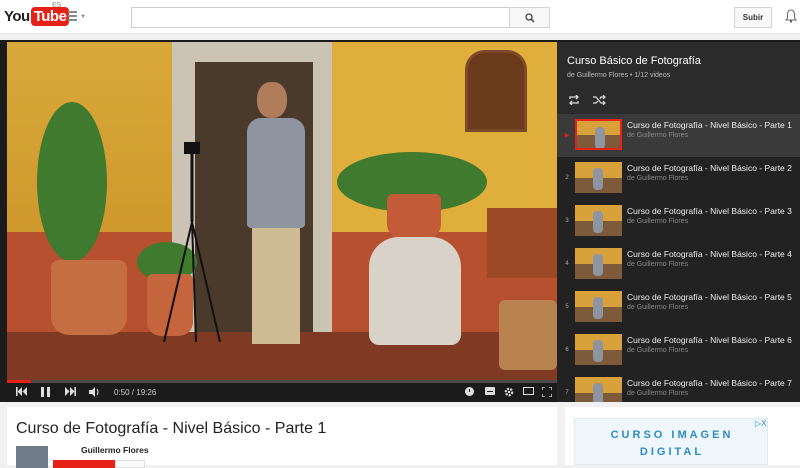  Describe the element at coordinates (83, 17) in the screenshot. I see `chevron-down-icon: ▼` at that location.